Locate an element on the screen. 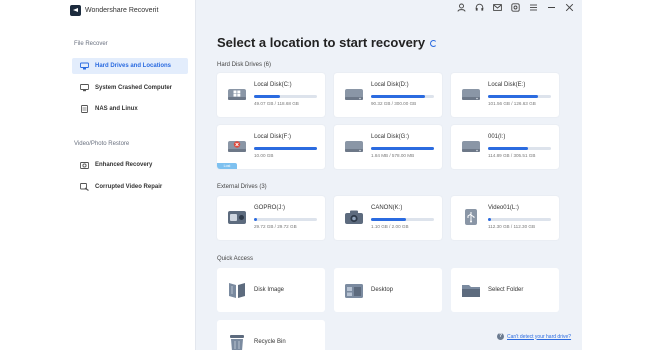 The image size is (650, 350). drive-usage: 49.07 GB / 118.68 GB is located at coordinates (276, 103).